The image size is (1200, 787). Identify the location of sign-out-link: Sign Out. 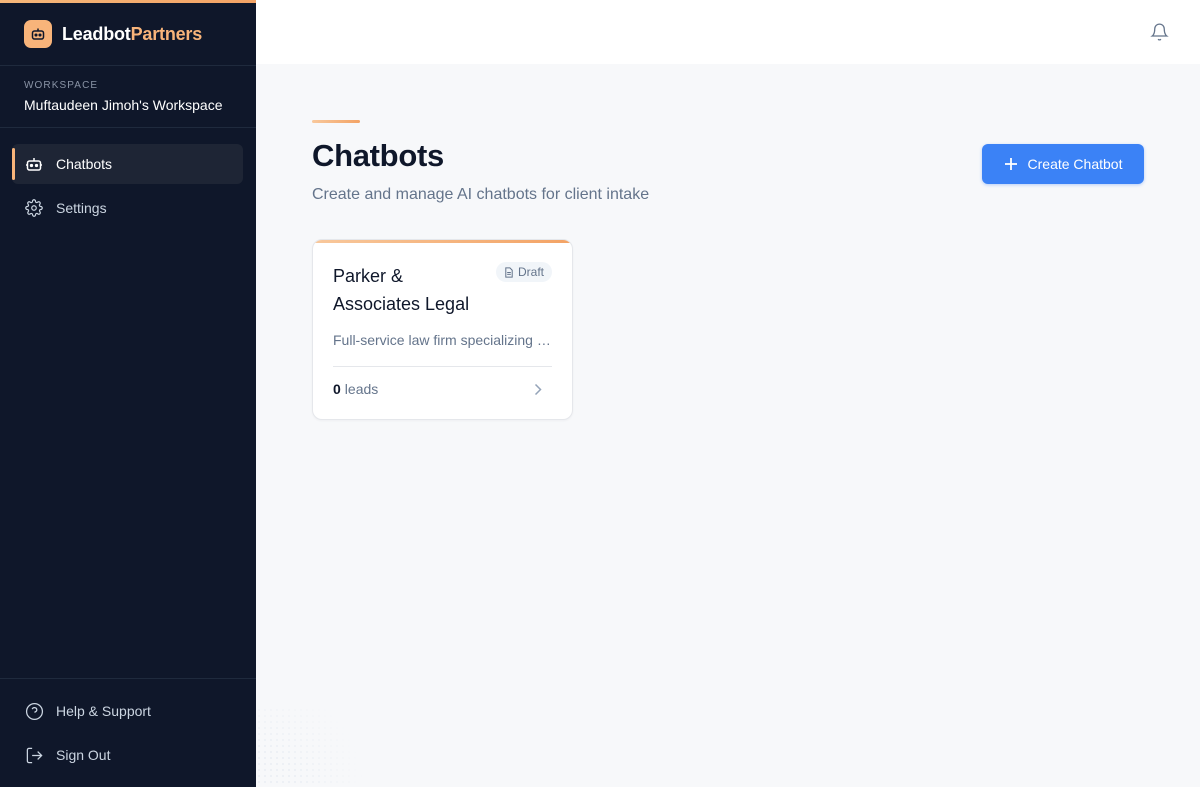
(67, 755).